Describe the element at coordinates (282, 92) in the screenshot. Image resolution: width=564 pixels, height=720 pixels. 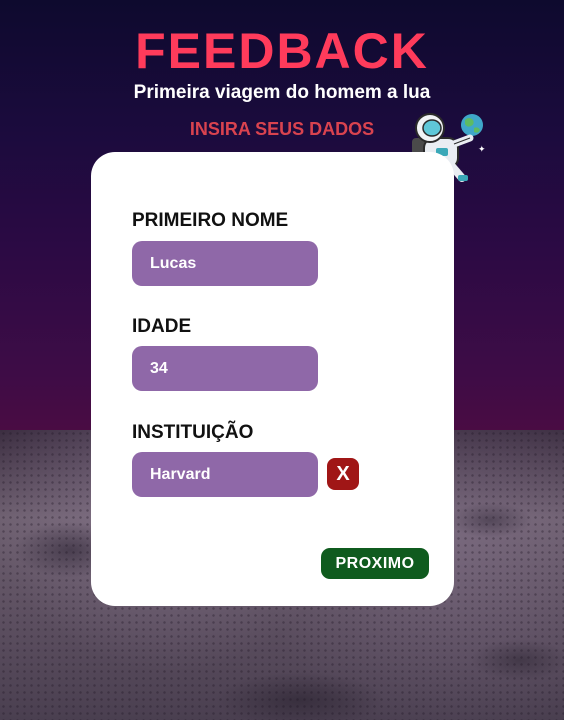
I see `page-subtitle: Primeira viagem do homem a lua` at that location.